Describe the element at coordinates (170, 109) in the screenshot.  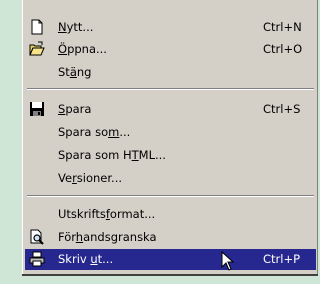
I see `menu-item-save: Spara Ctrl+S` at that location.